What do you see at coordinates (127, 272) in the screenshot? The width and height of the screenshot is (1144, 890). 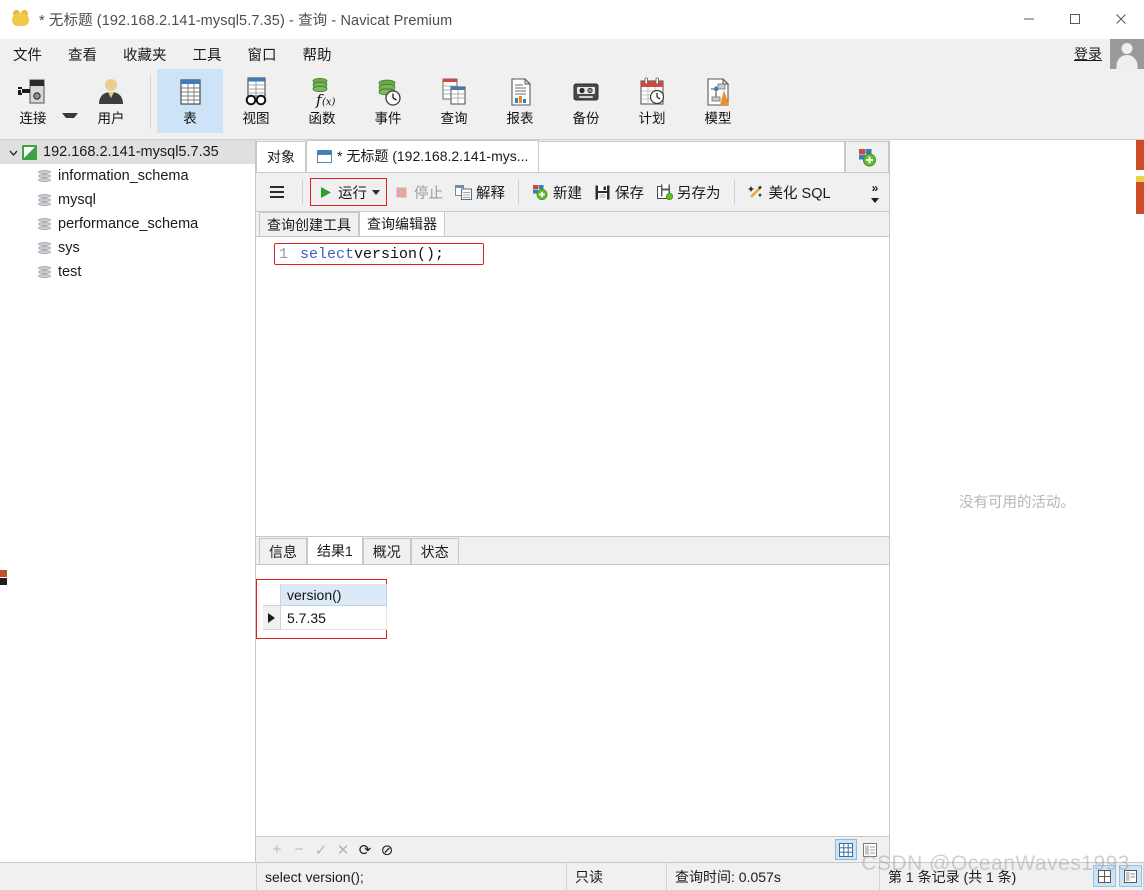 I see `tree-item-database-test: test` at bounding box center [127, 272].